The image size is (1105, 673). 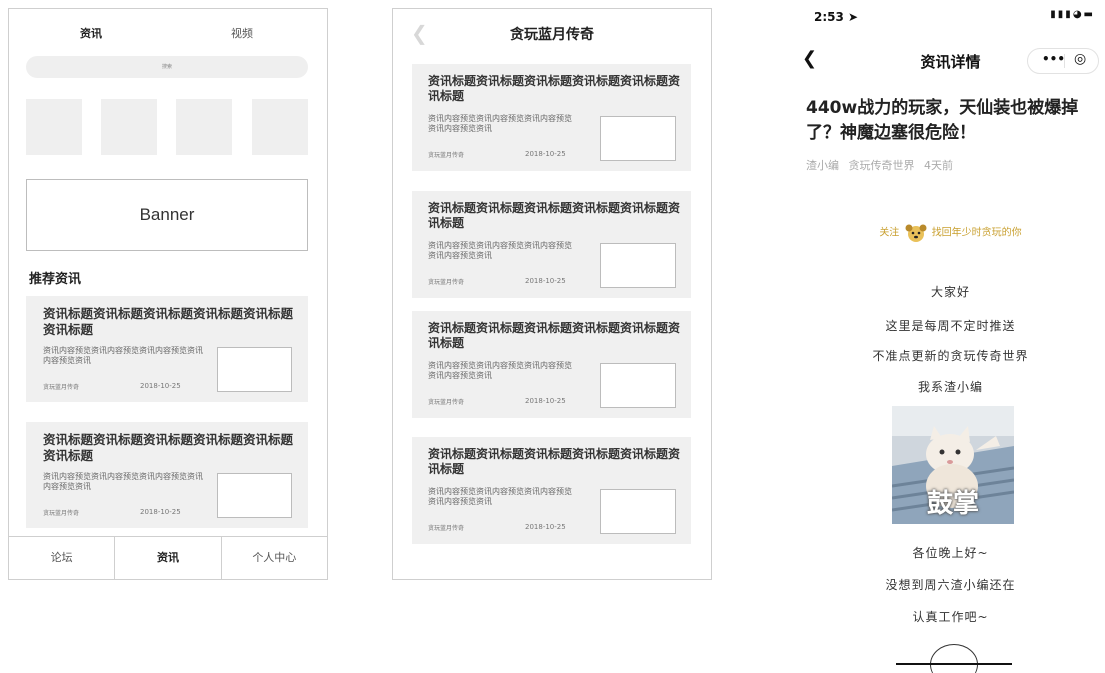 I want to click on footer-ornament, so click(x=954, y=658).